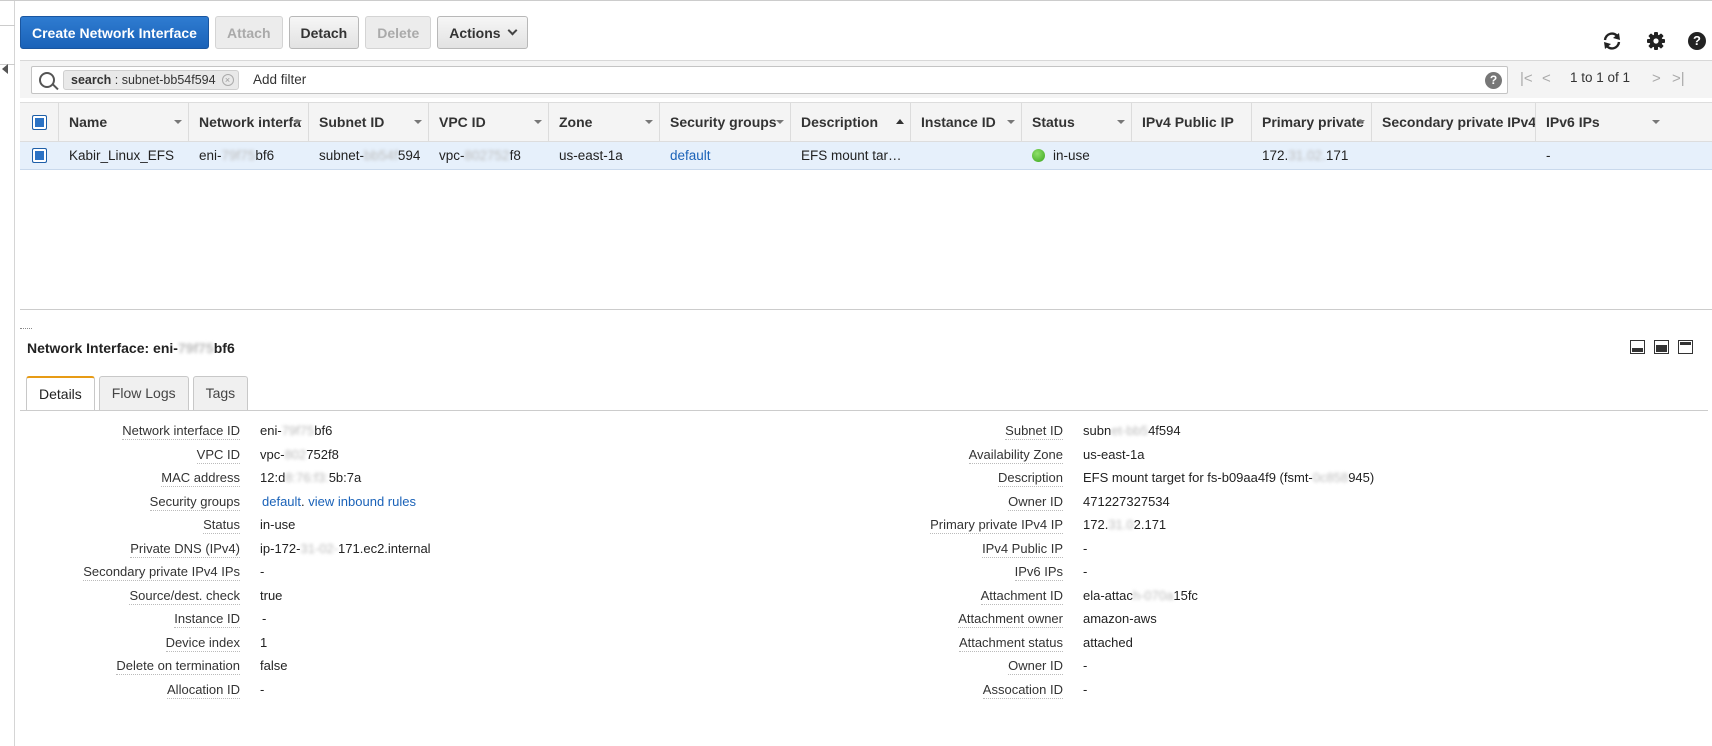 This screenshot has width=1712, height=746. Describe the element at coordinates (272, 454) in the screenshot. I see `value-prefix: vpc-` at that location.